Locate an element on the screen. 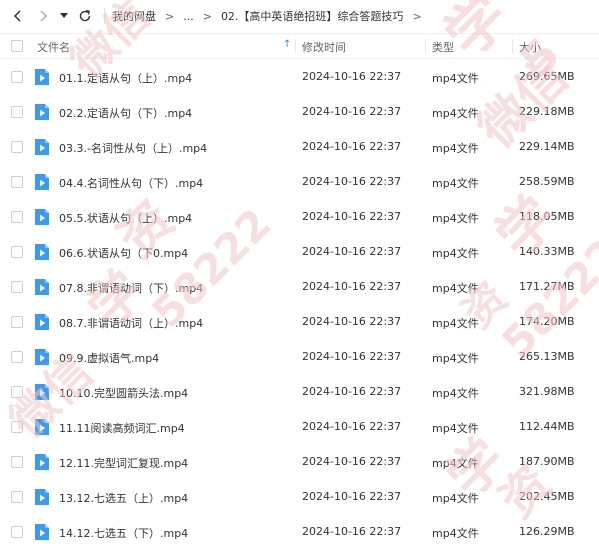 Image resolution: width=599 pixels, height=550 pixels. forward-button is located at coordinates (43, 16).